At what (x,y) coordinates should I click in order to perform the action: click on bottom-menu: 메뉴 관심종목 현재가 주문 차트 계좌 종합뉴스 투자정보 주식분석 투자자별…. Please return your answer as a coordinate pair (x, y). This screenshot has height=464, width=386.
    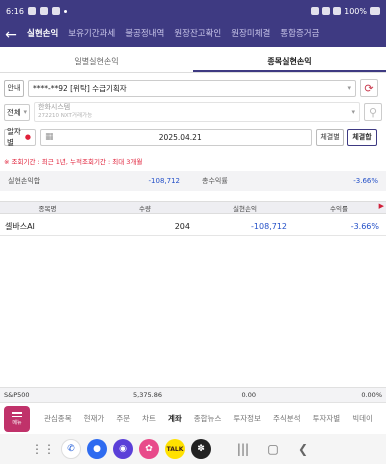
    Looking at the image, I should click on (193, 418).